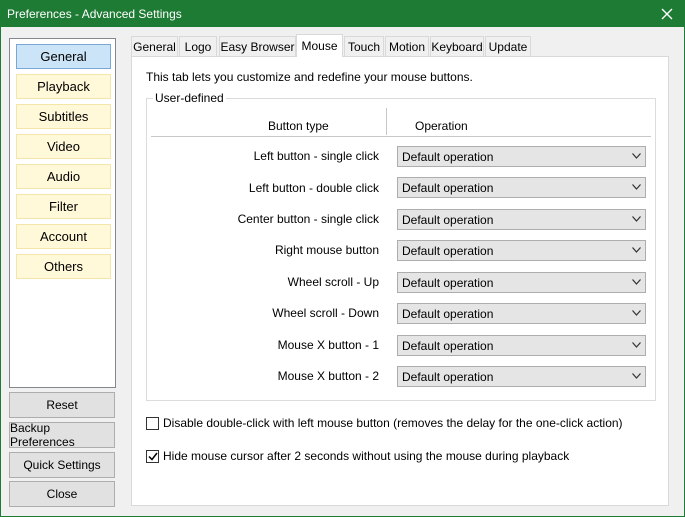 The height and width of the screenshot is (517, 685). I want to click on select-x-button-1: Default operation, so click(521, 345).